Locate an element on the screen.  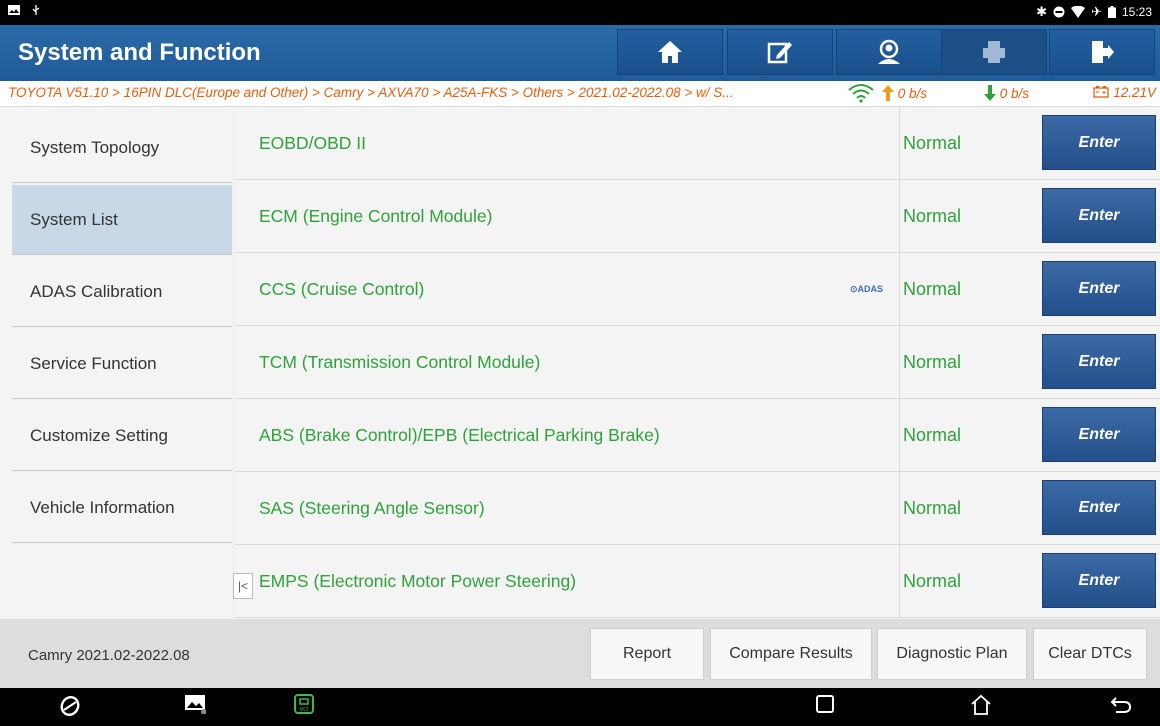
edit-button is located at coordinates (780, 52).